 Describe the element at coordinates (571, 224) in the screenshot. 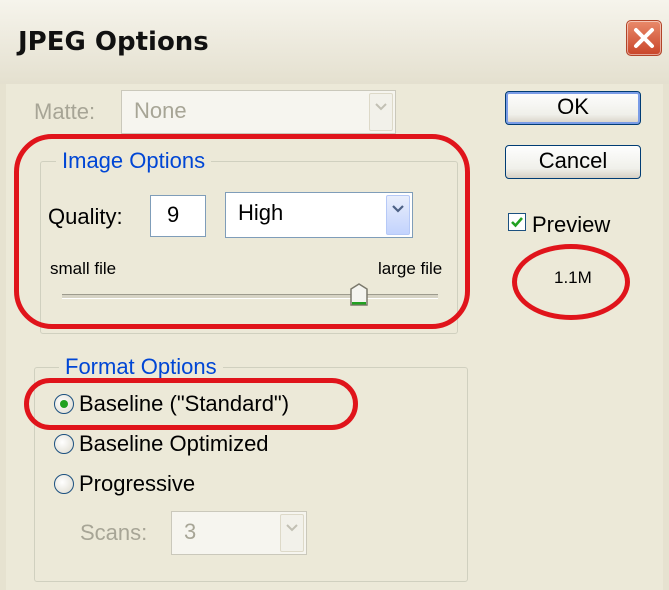

I see `preview-label: Preview` at that location.